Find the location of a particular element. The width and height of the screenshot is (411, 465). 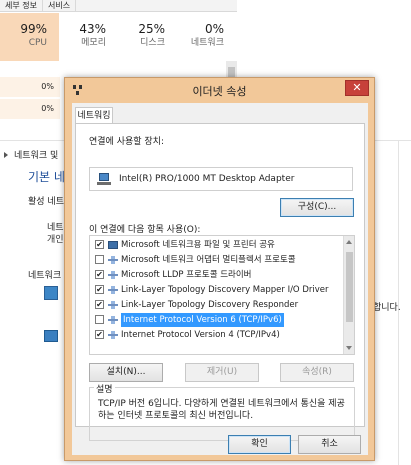

cpu-percent: 99% is located at coordinates (33, 29).